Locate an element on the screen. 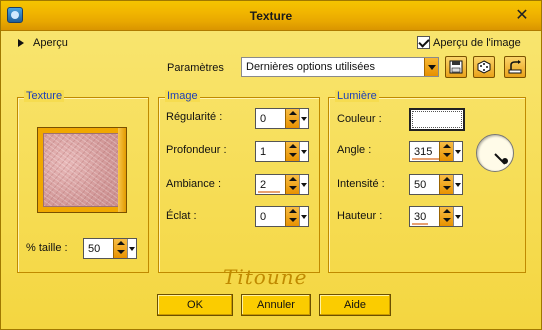  angle-spinbox: 315 is located at coordinates (436, 151).